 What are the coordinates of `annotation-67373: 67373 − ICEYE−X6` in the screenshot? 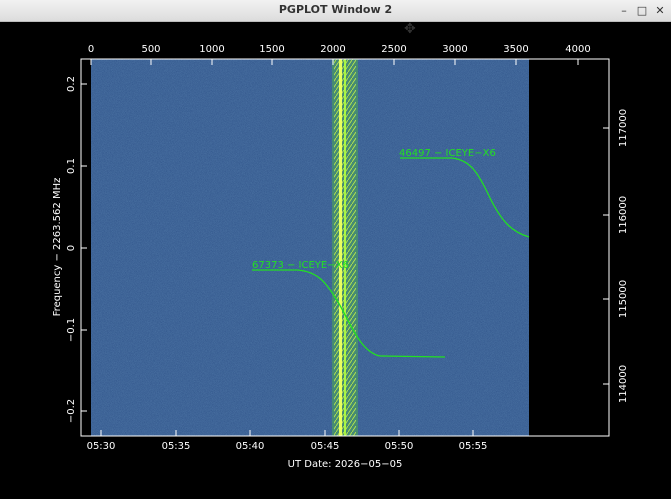 It's located at (300, 265).